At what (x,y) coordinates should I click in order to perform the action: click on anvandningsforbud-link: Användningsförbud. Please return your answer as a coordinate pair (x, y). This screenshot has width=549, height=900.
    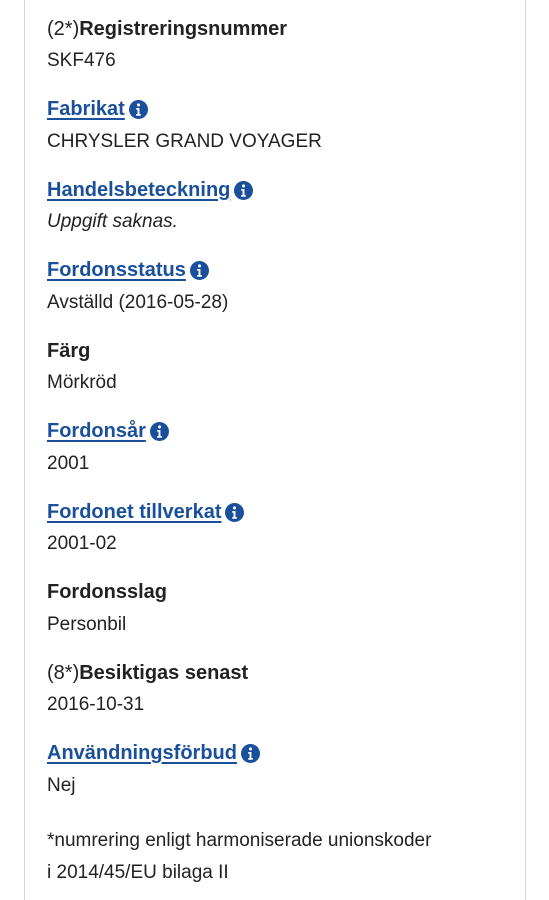
    Looking at the image, I should click on (142, 753).